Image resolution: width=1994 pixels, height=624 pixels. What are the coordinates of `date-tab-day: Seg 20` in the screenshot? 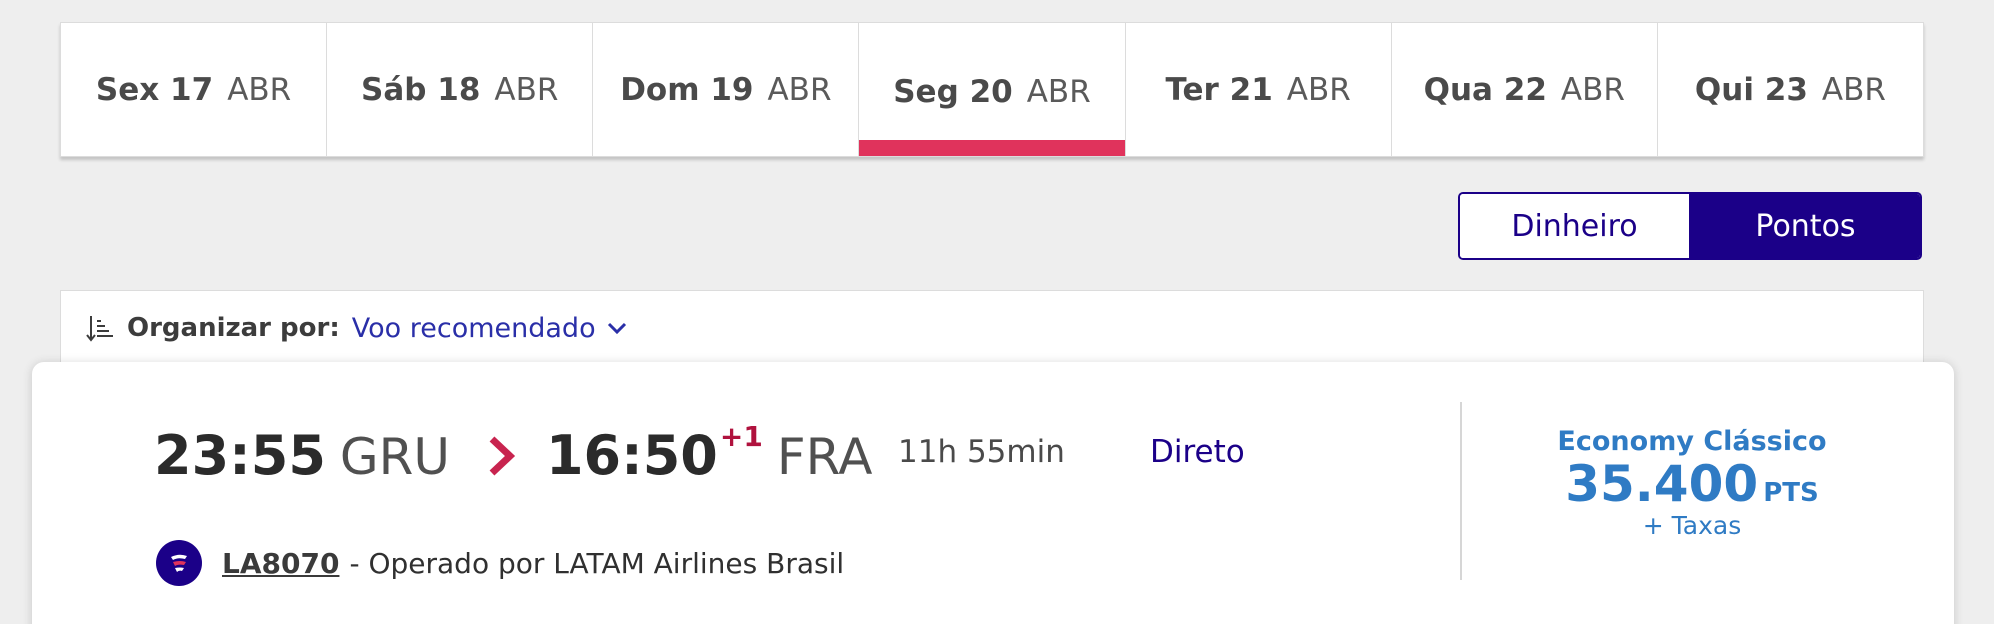 It's located at (953, 91).